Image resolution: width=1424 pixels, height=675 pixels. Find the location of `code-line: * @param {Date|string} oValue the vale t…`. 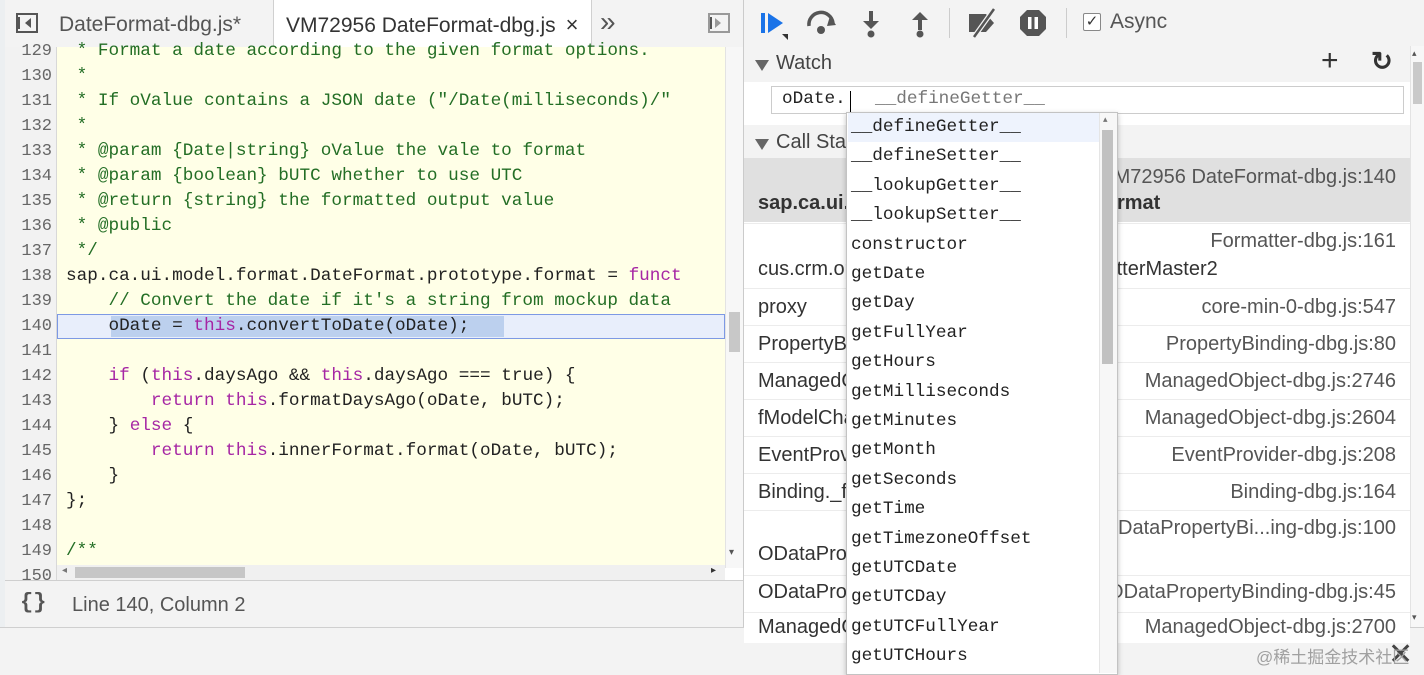

code-line: * @param {Date|string} oValue the vale t… is located at coordinates (326, 151).